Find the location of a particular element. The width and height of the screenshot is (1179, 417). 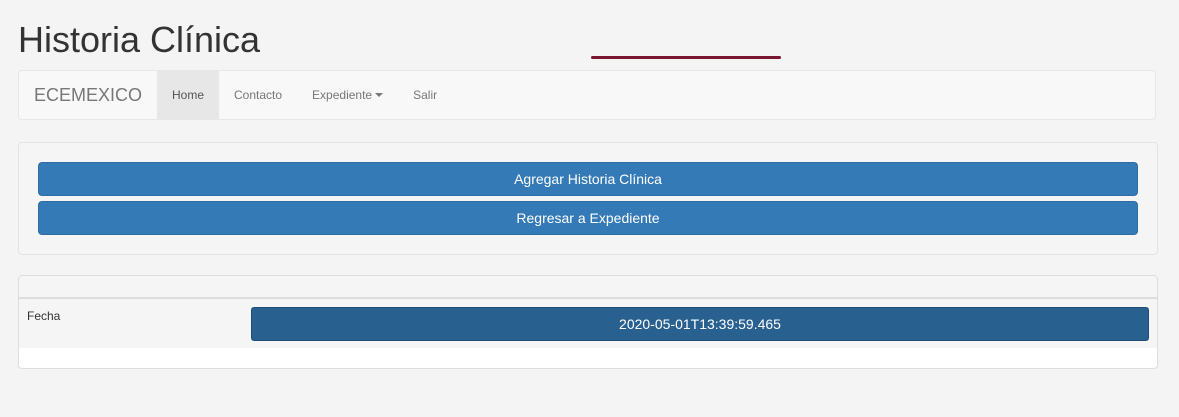

nav-item-contacto: Contacto is located at coordinates (258, 95).